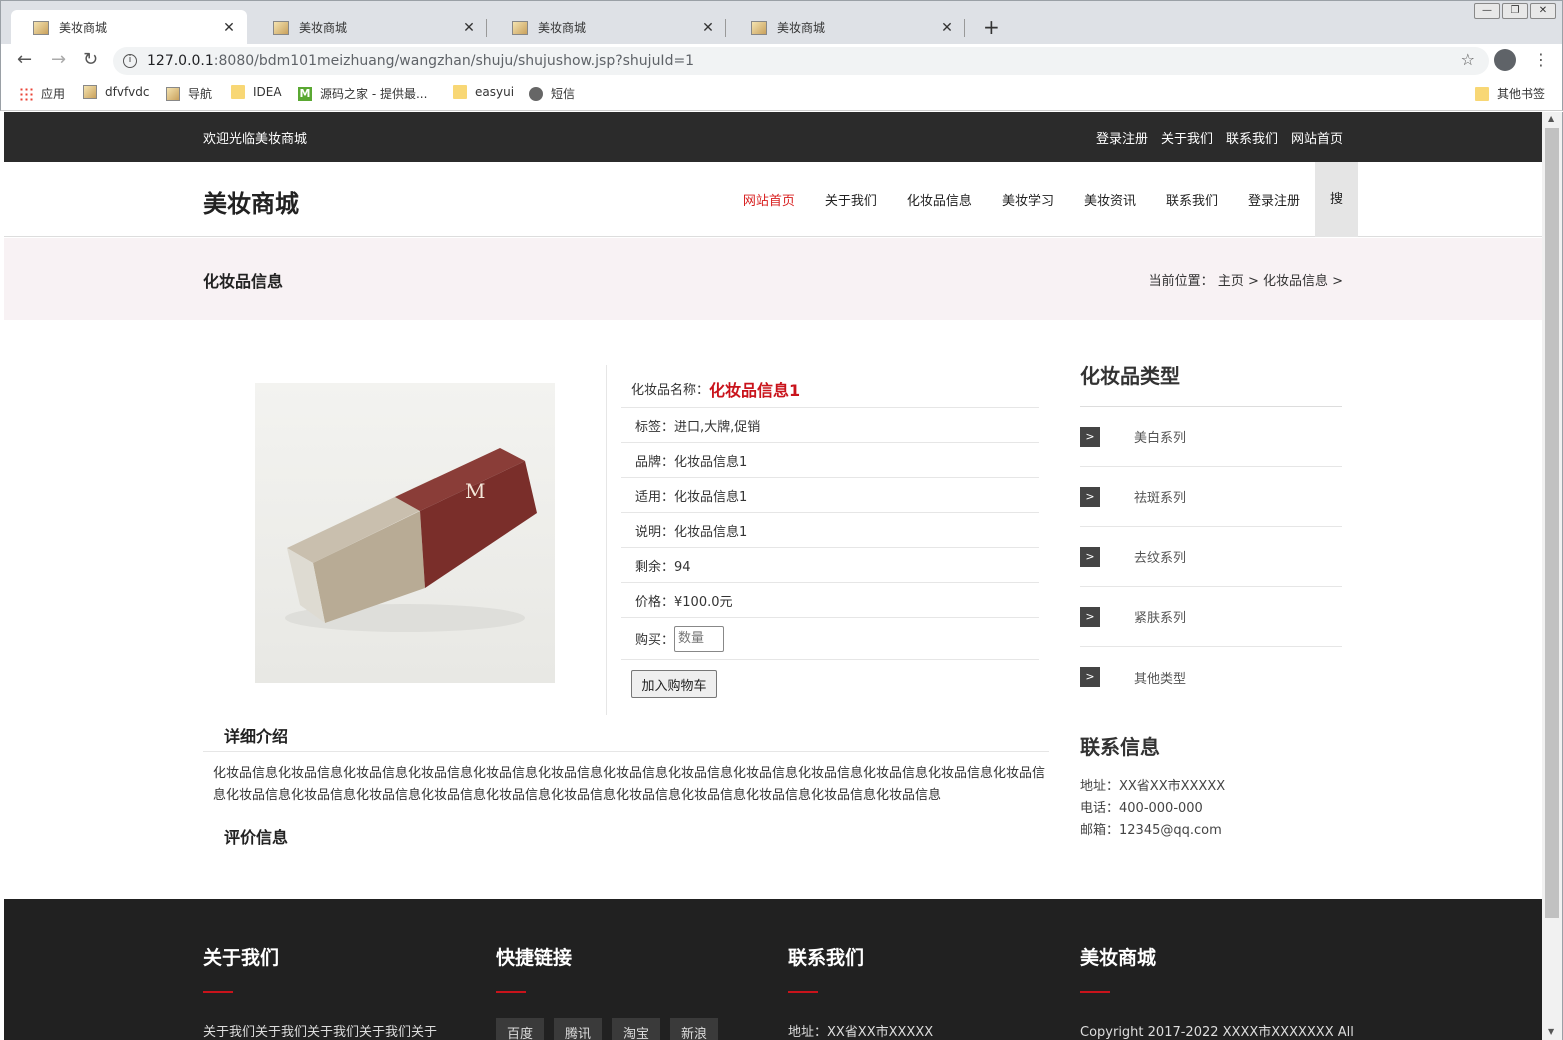 The image size is (1563, 1040). I want to click on bookmark-label: 短信, so click(563, 94).